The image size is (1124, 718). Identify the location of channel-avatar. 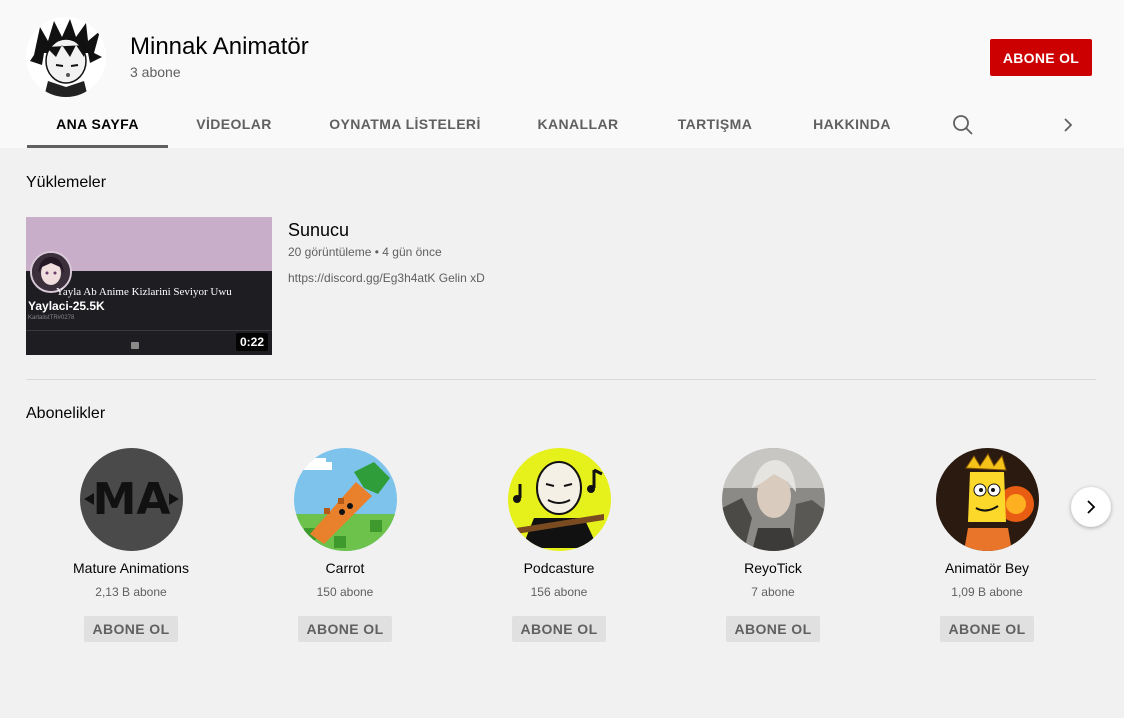
(66, 57).